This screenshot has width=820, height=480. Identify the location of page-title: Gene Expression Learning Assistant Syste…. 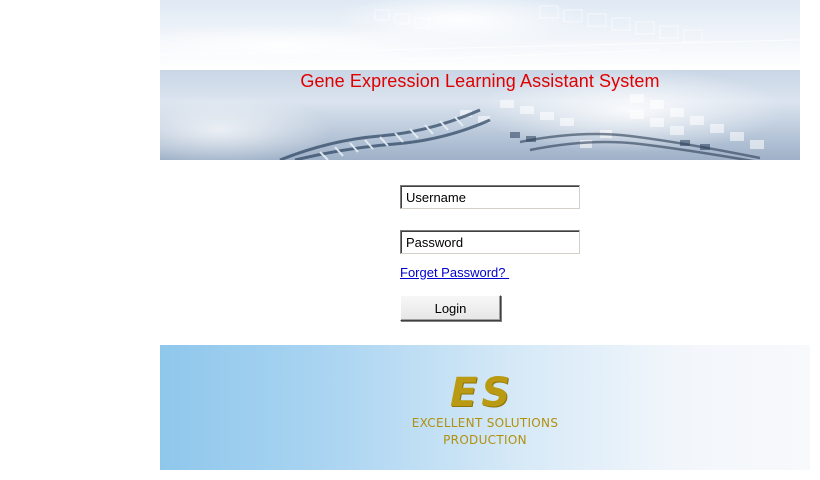
(480, 81).